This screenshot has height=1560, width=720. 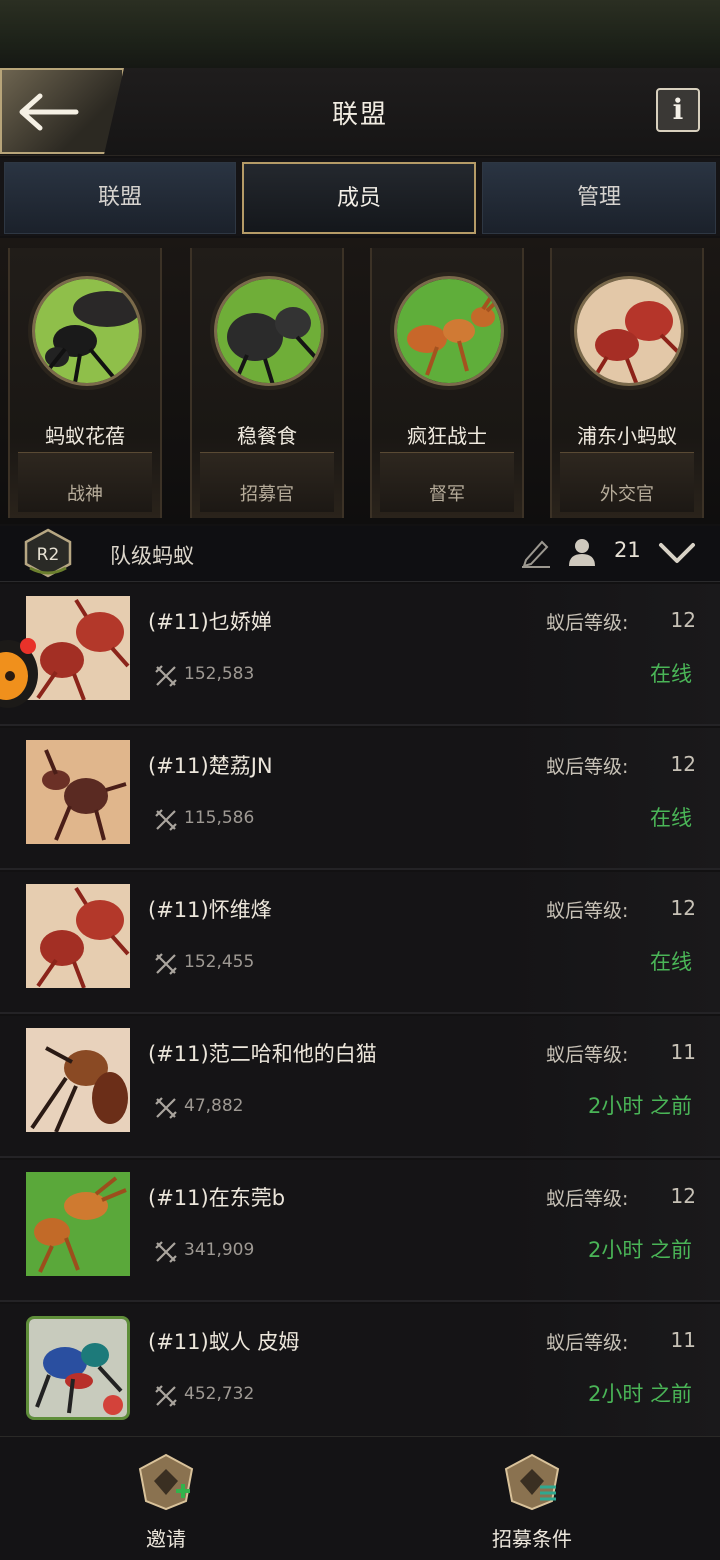 I want to click on member-row: (#11)在东莞b 341,909 蚁后等级: 12 2小时 之前, so click(x=360, y=1231).